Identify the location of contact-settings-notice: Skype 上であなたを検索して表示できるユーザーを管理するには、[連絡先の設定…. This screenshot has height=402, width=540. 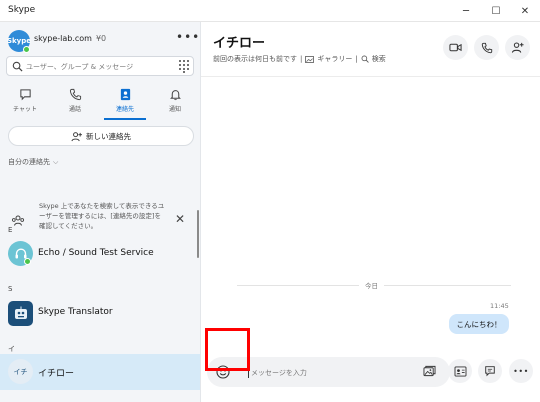
(100, 218).